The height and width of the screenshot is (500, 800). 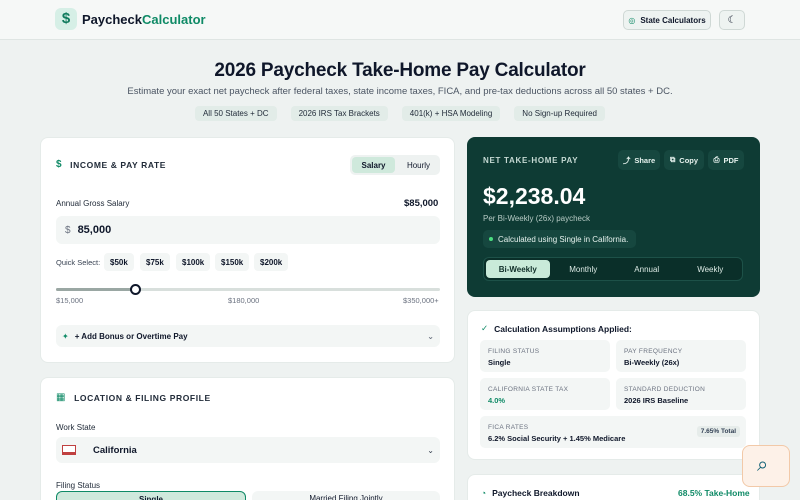 I want to click on work-state-value: California, so click(x=115, y=450).